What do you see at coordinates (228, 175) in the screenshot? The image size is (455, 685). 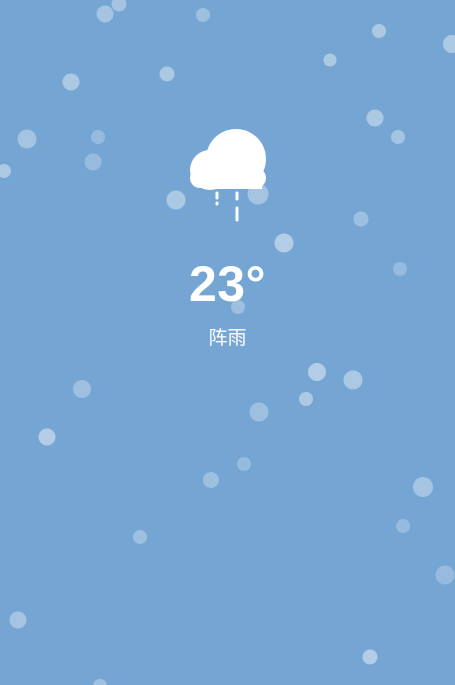 I see `cloud-rain-icon` at bounding box center [228, 175].